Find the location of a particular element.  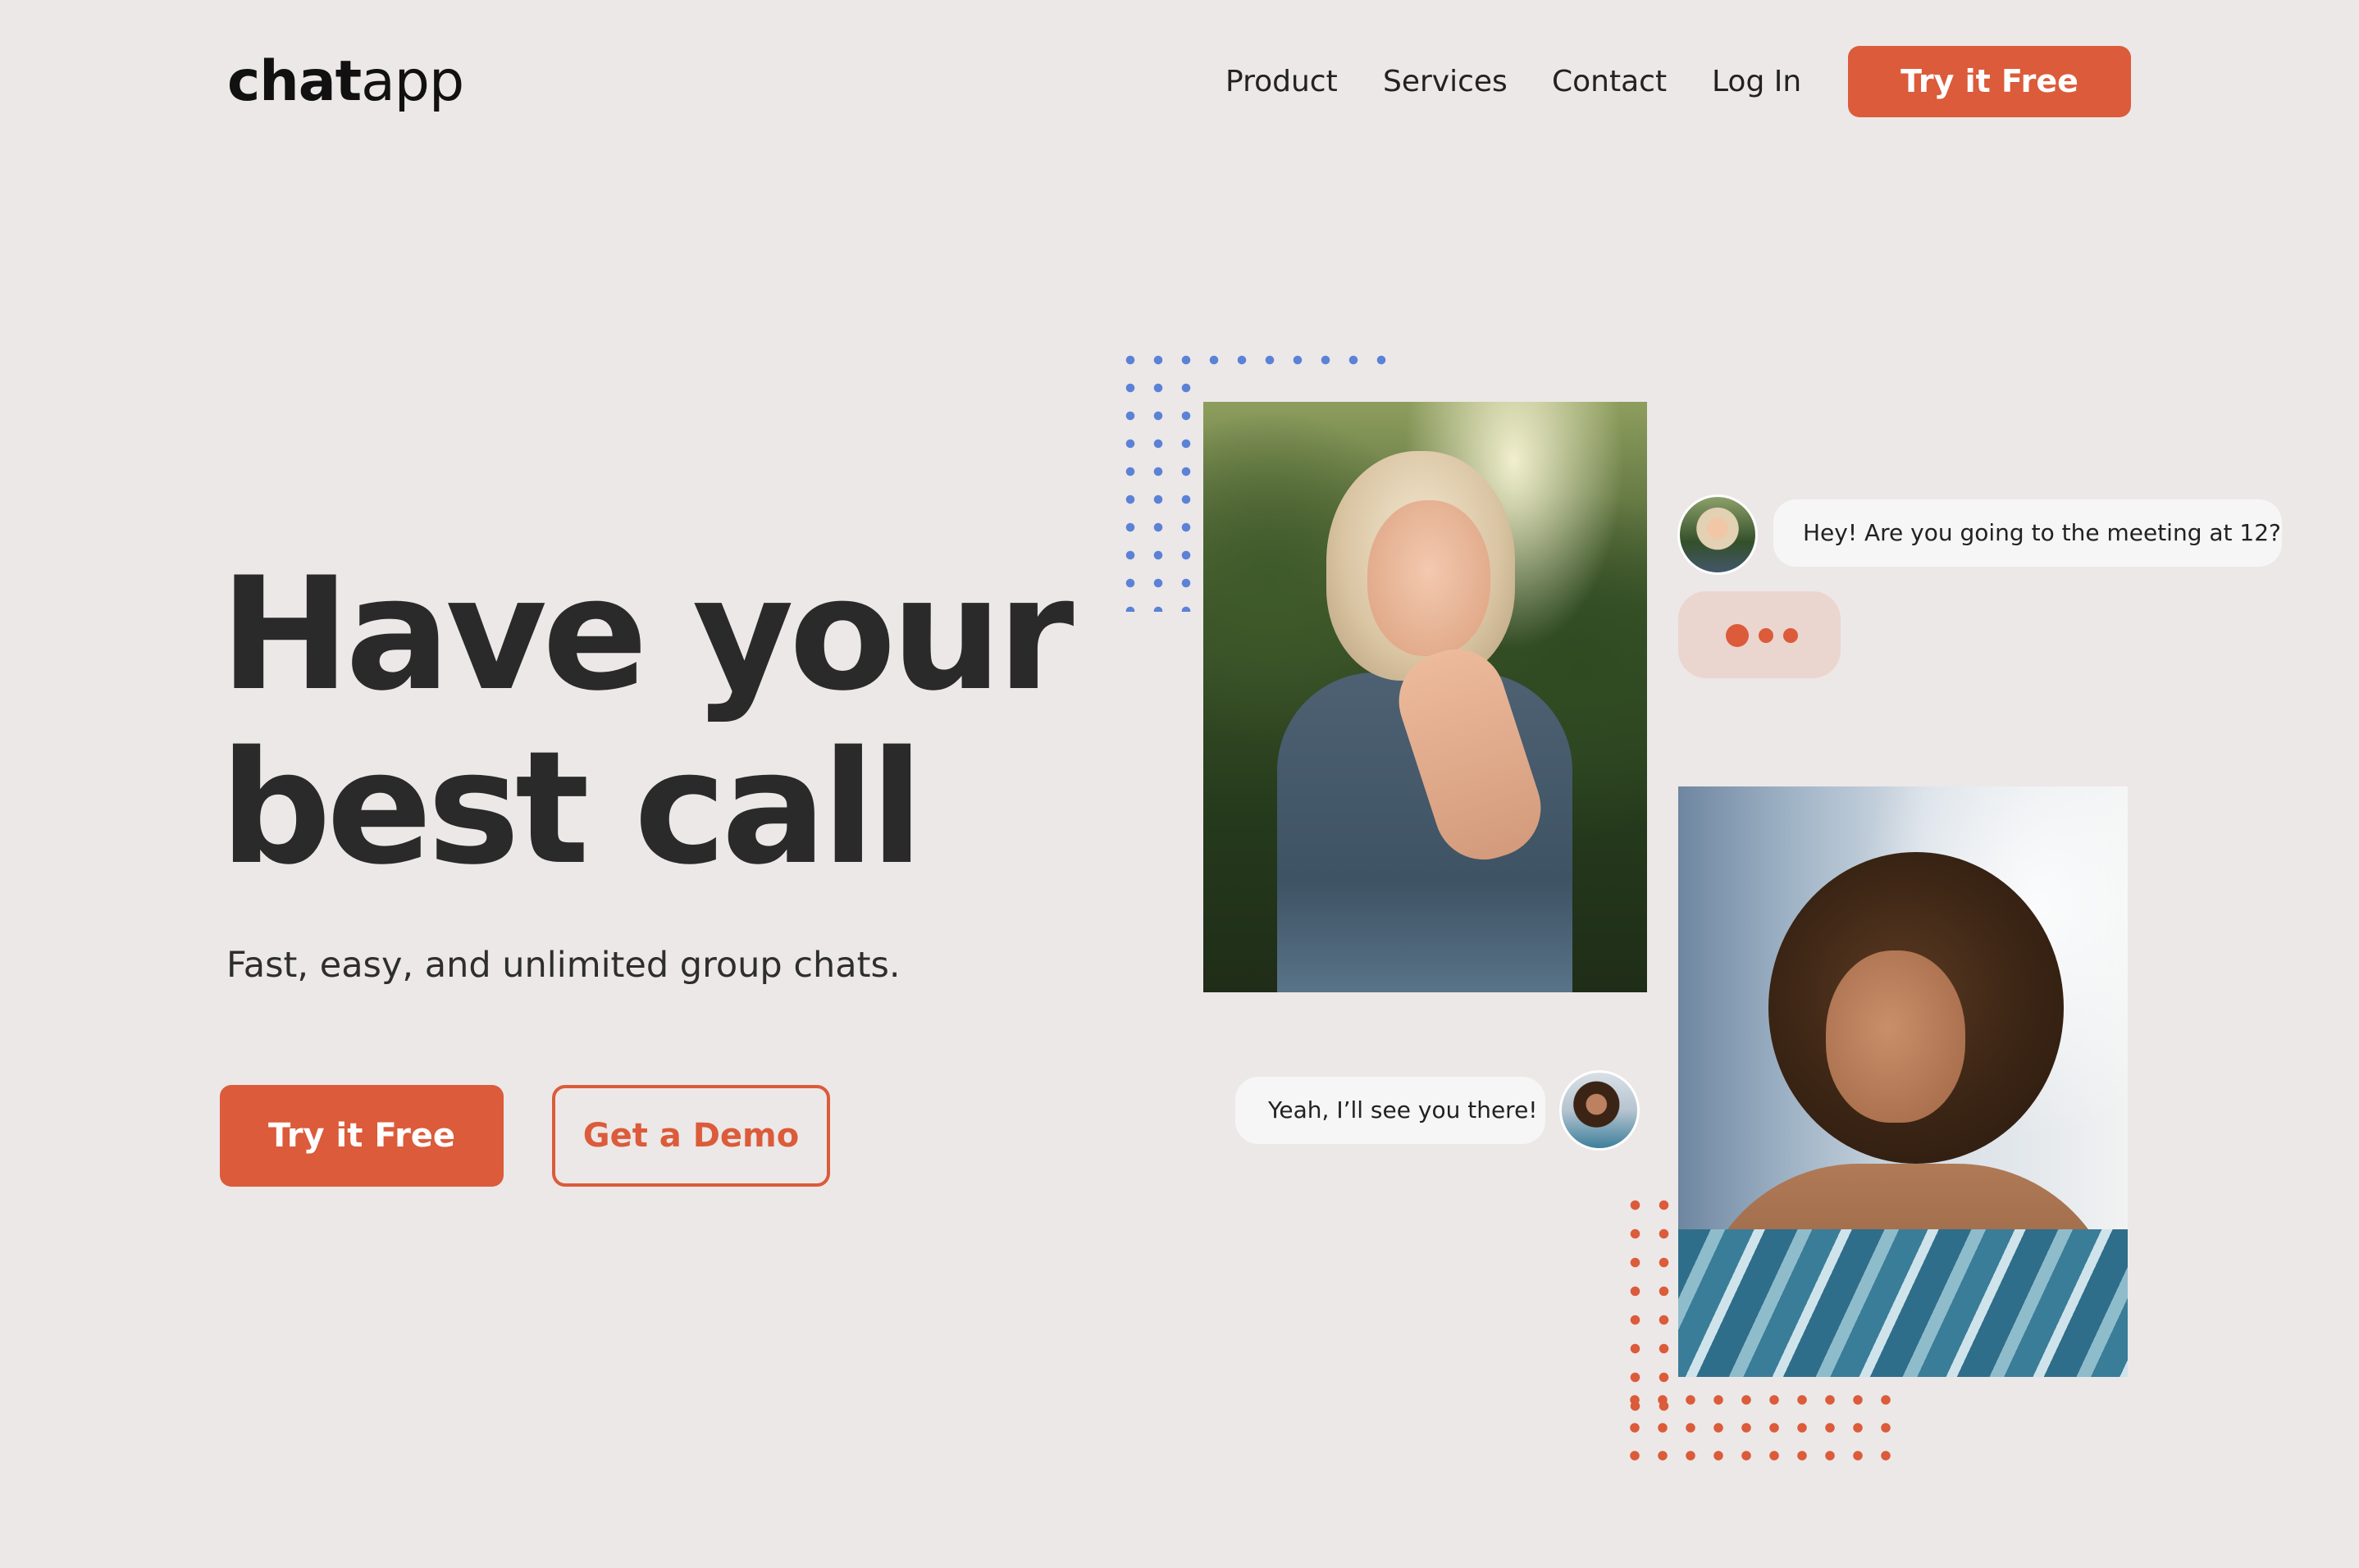

photo-2-top is located at coordinates (1903, 1303).